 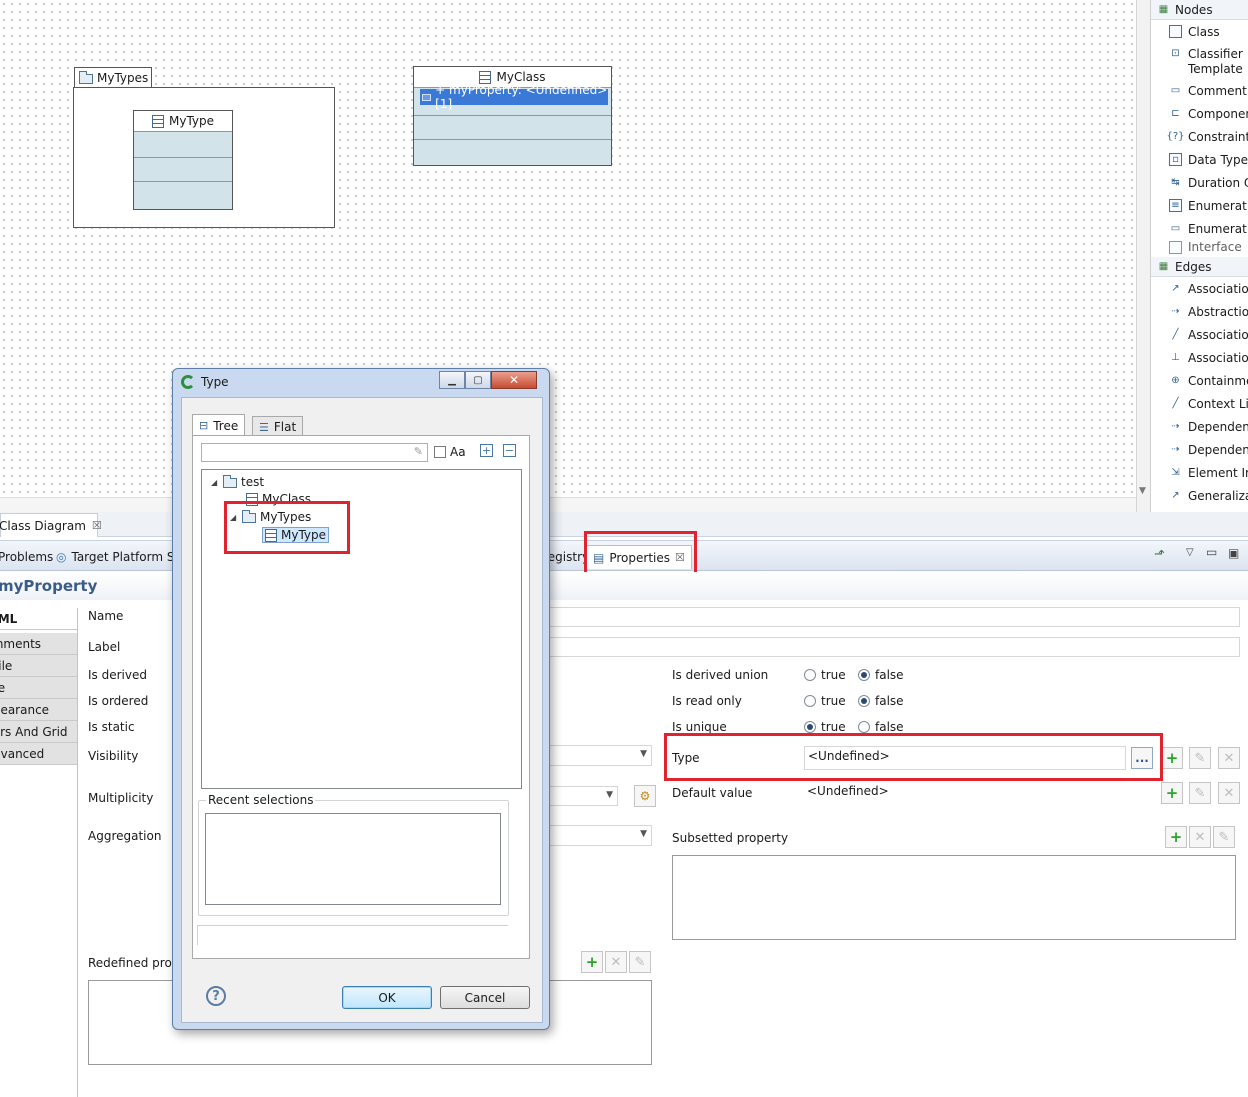 I want to click on collapse-all-icon: −, so click(x=509, y=450).